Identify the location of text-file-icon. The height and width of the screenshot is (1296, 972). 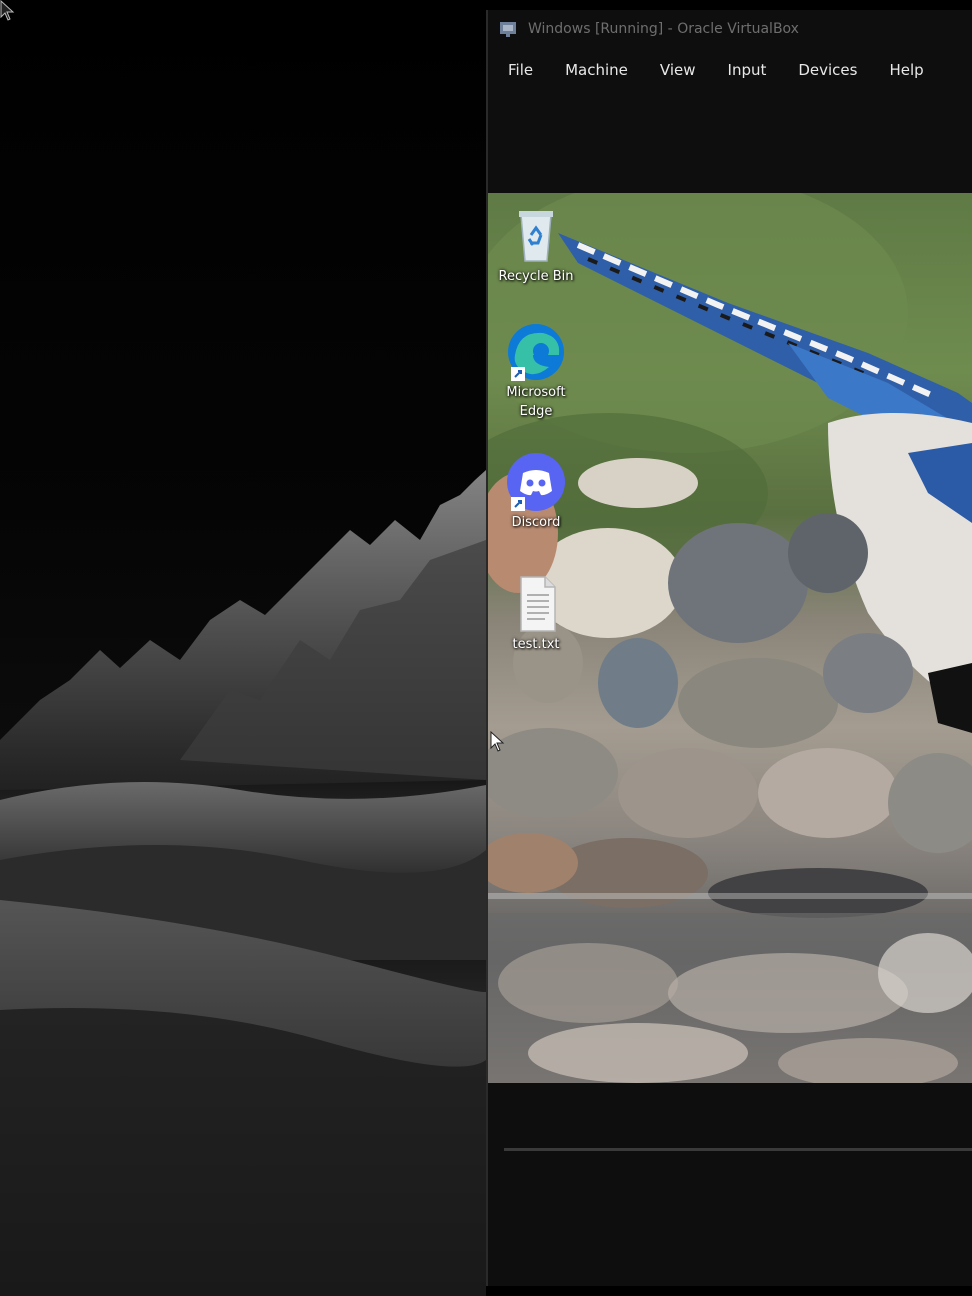
(538, 604).